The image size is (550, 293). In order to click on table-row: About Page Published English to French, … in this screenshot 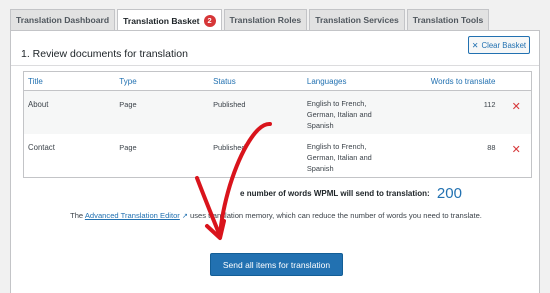, I will do `click(277, 112)`.